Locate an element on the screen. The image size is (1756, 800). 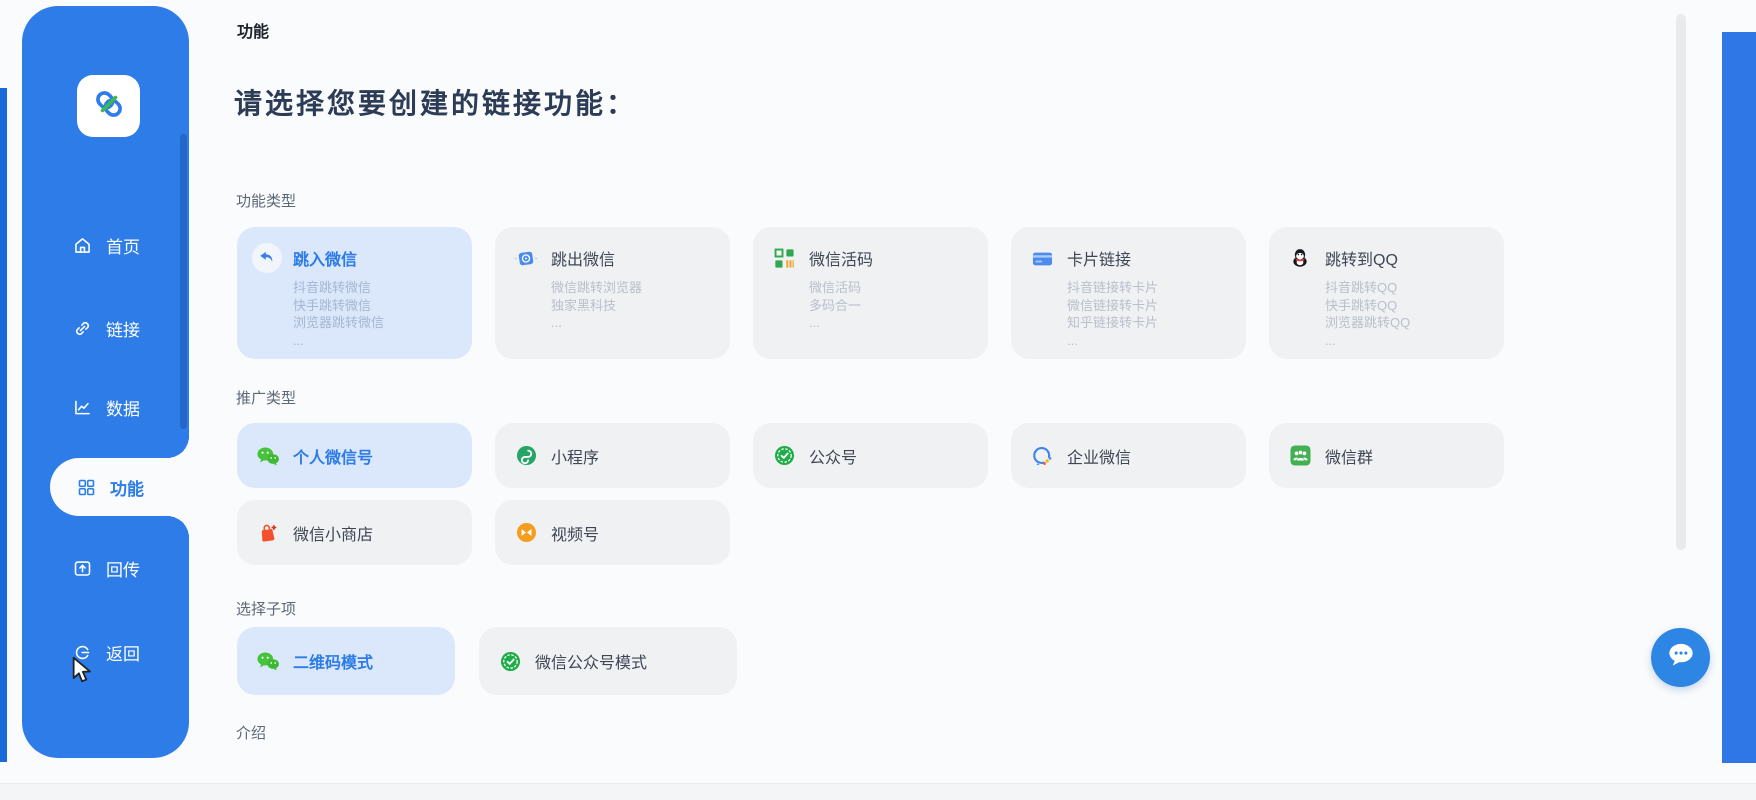
option-card: 小程序 is located at coordinates (612, 455).